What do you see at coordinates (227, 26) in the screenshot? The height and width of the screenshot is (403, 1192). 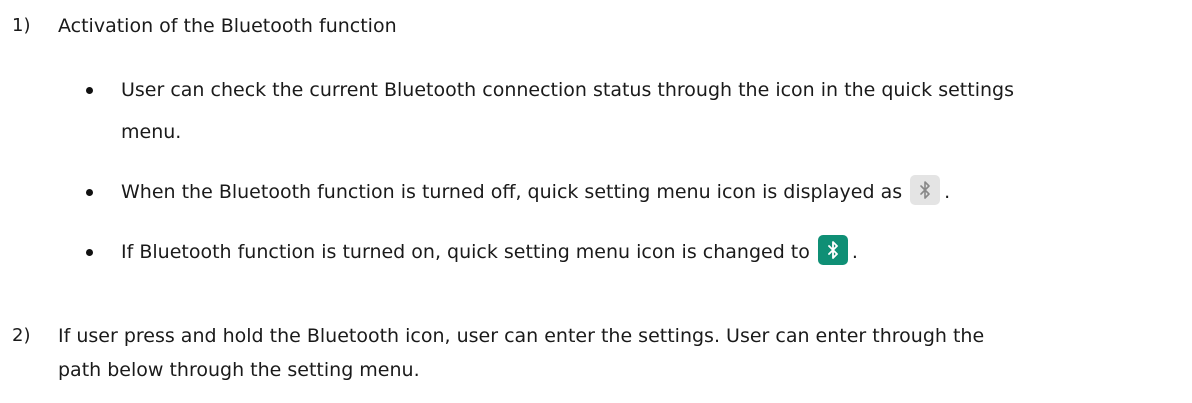 I see `section-1-title: Activation of the Bluetooth function` at bounding box center [227, 26].